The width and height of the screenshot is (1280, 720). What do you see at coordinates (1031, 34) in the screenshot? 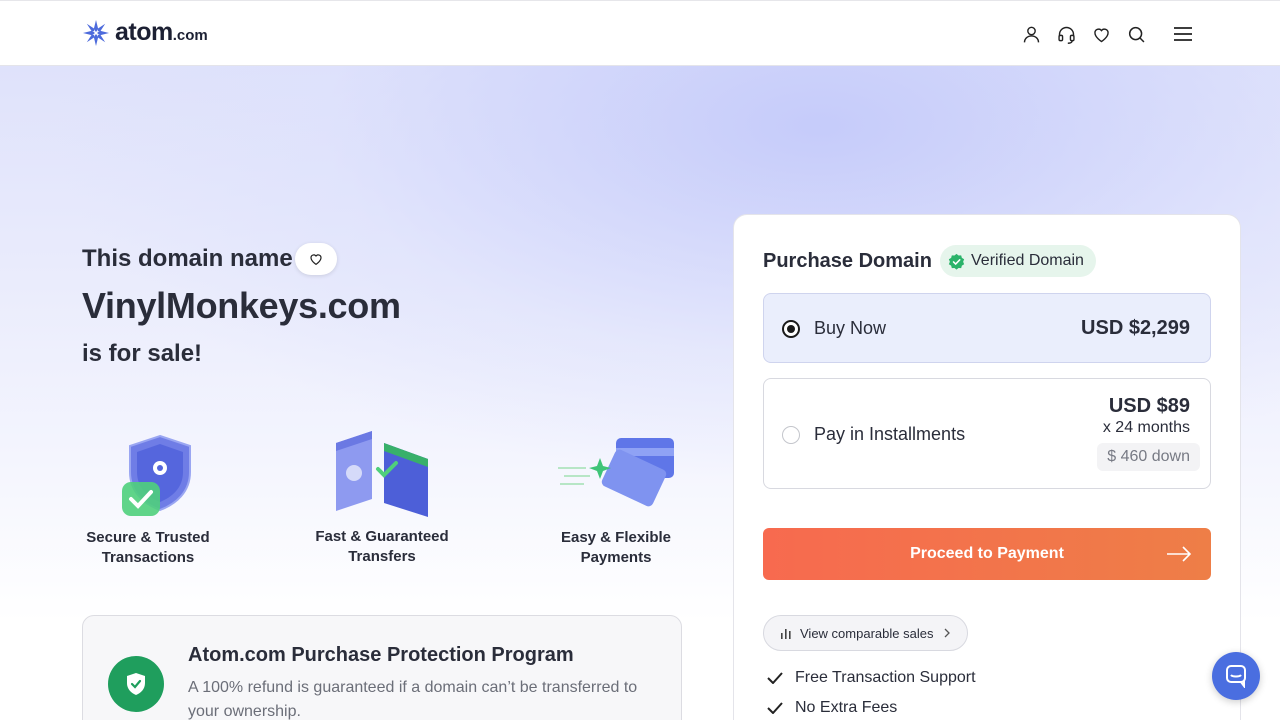
I see `user-icon` at bounding box center [1031, 34].